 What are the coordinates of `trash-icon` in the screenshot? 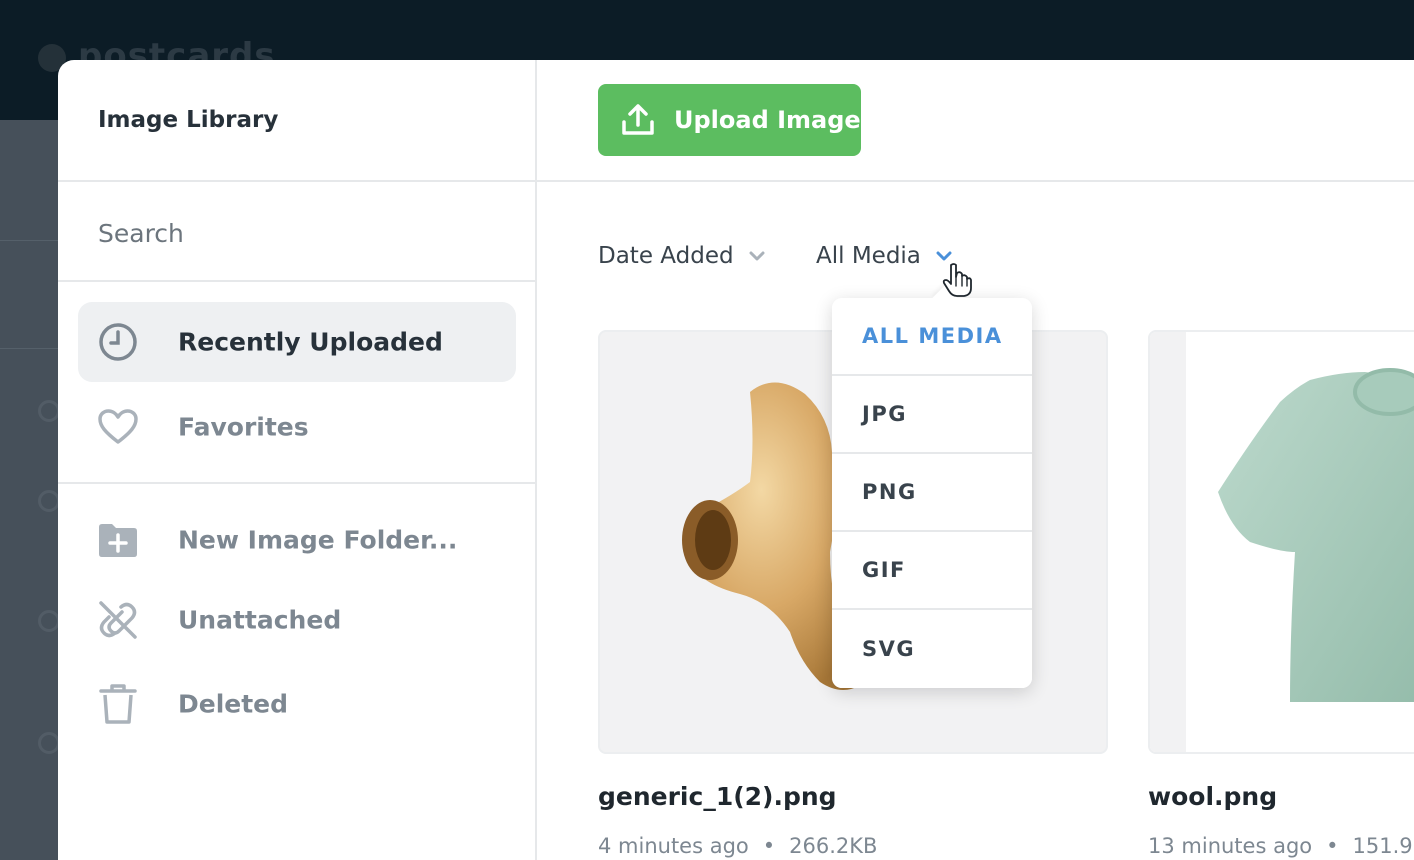 It's located at (118, 704).